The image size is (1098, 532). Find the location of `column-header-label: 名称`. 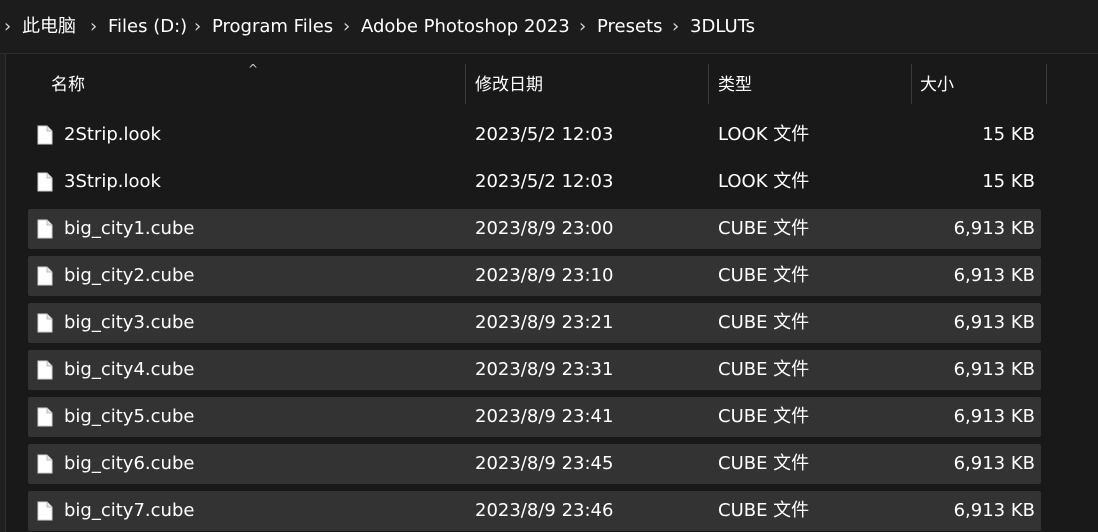

column-header-label: 名称 is located at coordinates (68, 85).